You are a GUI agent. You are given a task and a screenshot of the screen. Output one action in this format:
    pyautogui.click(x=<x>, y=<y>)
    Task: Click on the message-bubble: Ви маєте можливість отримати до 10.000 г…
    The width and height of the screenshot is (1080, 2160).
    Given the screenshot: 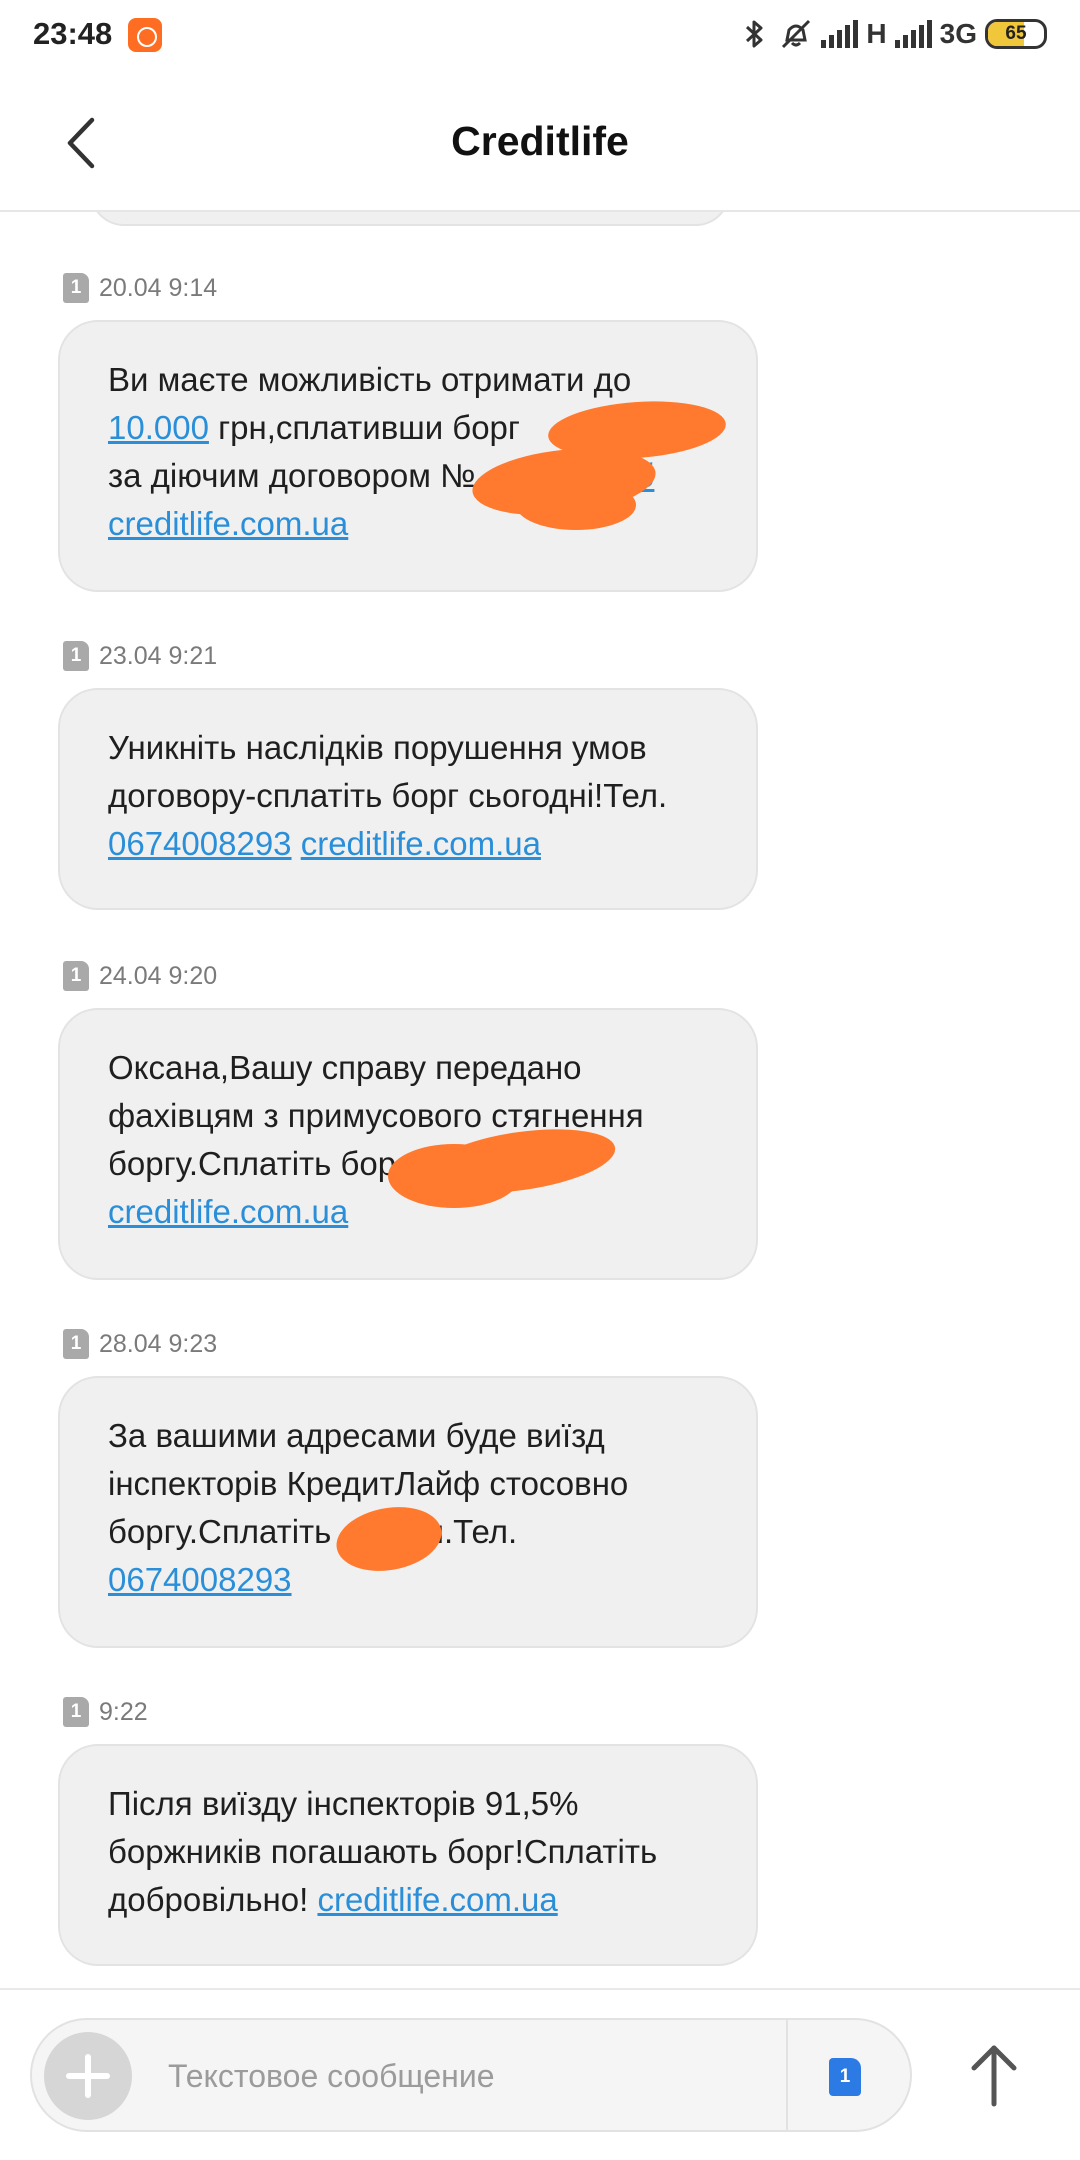 What is the action you would take?
    pyautogui.click(x=408, y=456)
    